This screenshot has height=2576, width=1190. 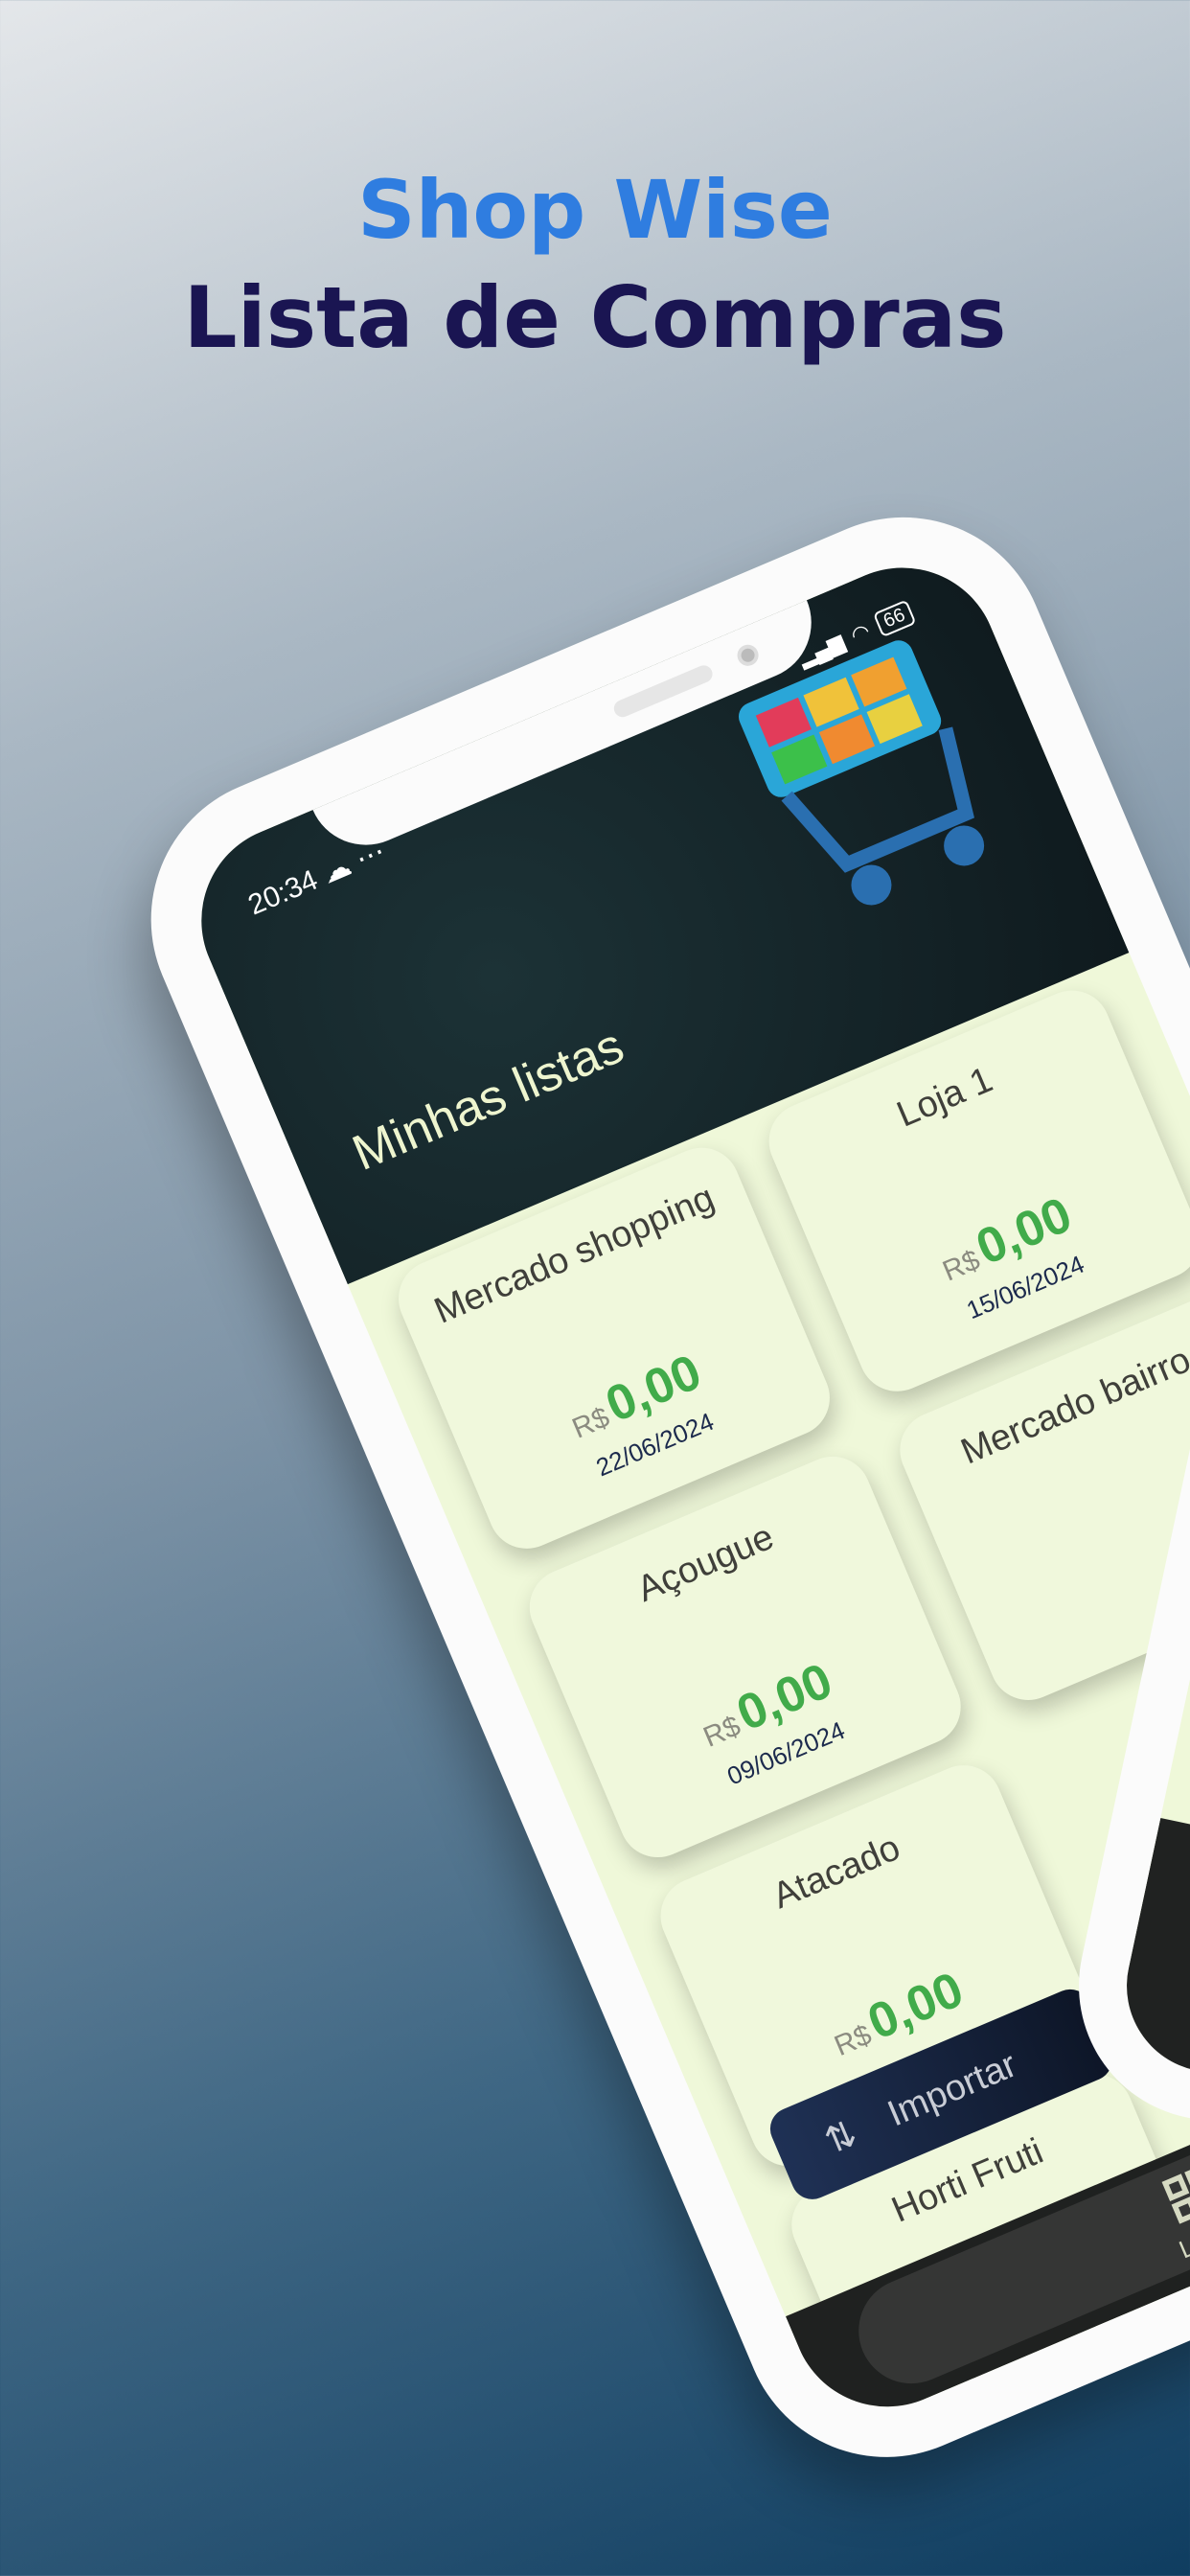 I want to click on camera, so click(x=748, y=655).